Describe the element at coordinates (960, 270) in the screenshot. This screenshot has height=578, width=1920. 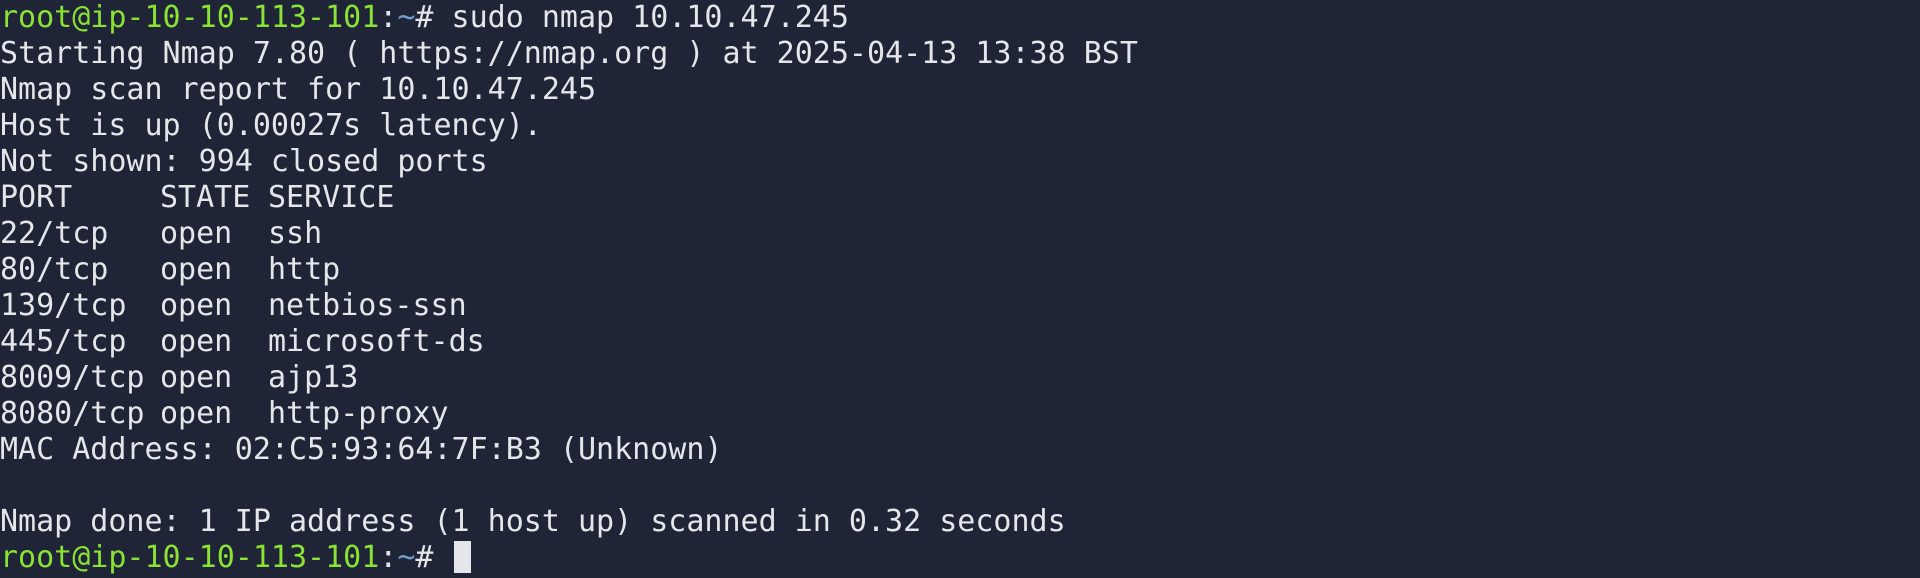
I see `port-row: 80/tcp open http` at that location.